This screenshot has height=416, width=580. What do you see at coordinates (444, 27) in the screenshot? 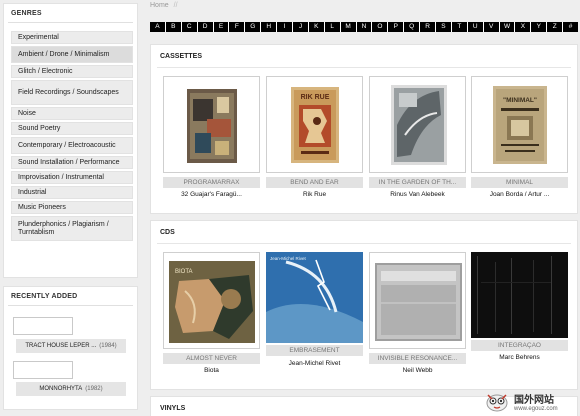
I see `alphabet-letter-link: S` at bounding box center [444, 27].